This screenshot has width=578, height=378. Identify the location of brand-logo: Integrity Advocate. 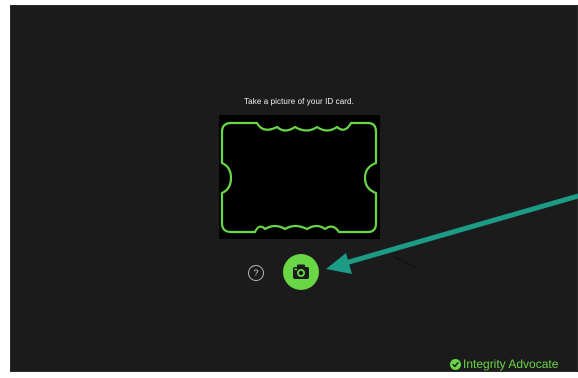
(504, 364).